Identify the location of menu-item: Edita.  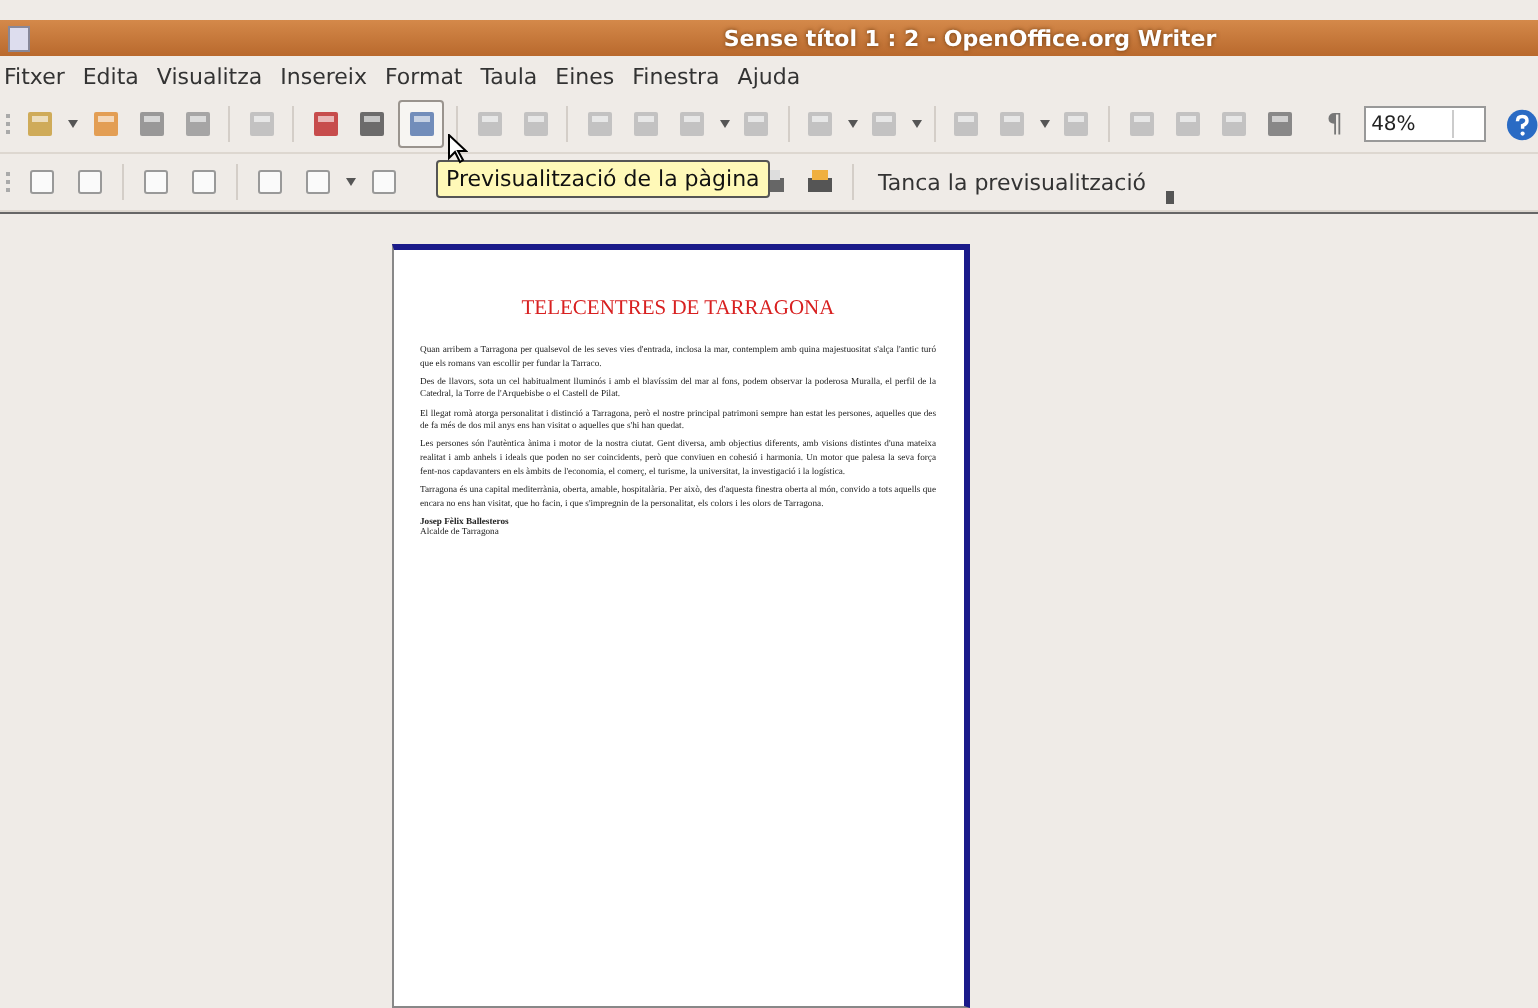
(110, 76).